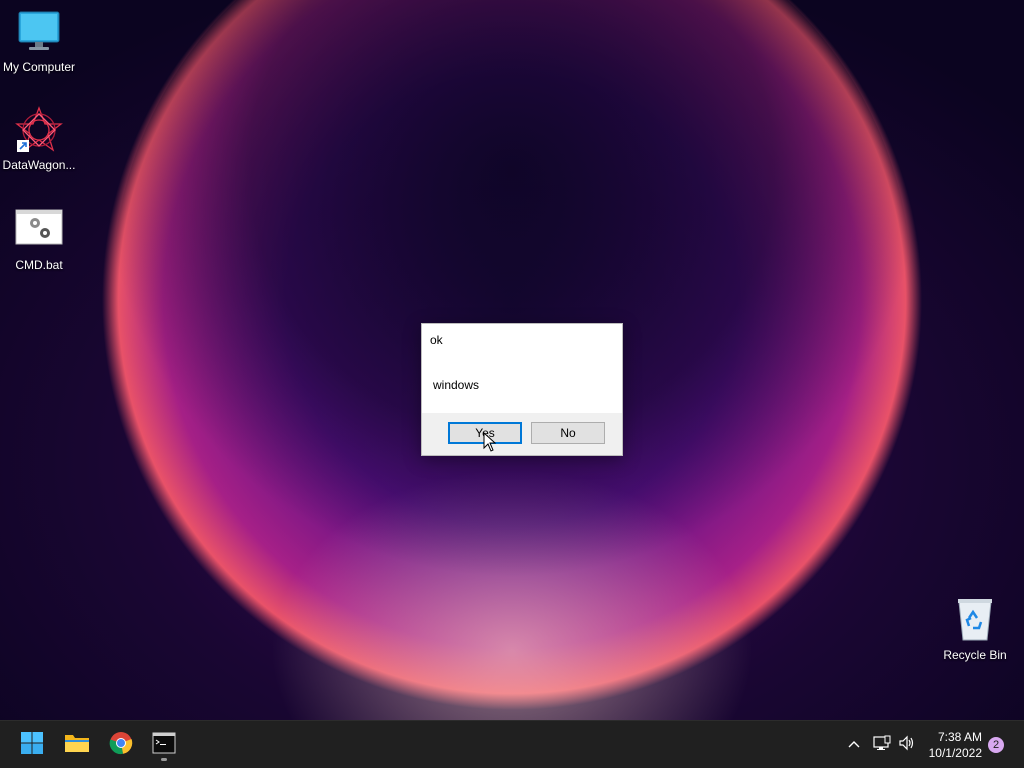 The image size is (1024, 769). I want to click on speaker-icon, so click(907, 745).